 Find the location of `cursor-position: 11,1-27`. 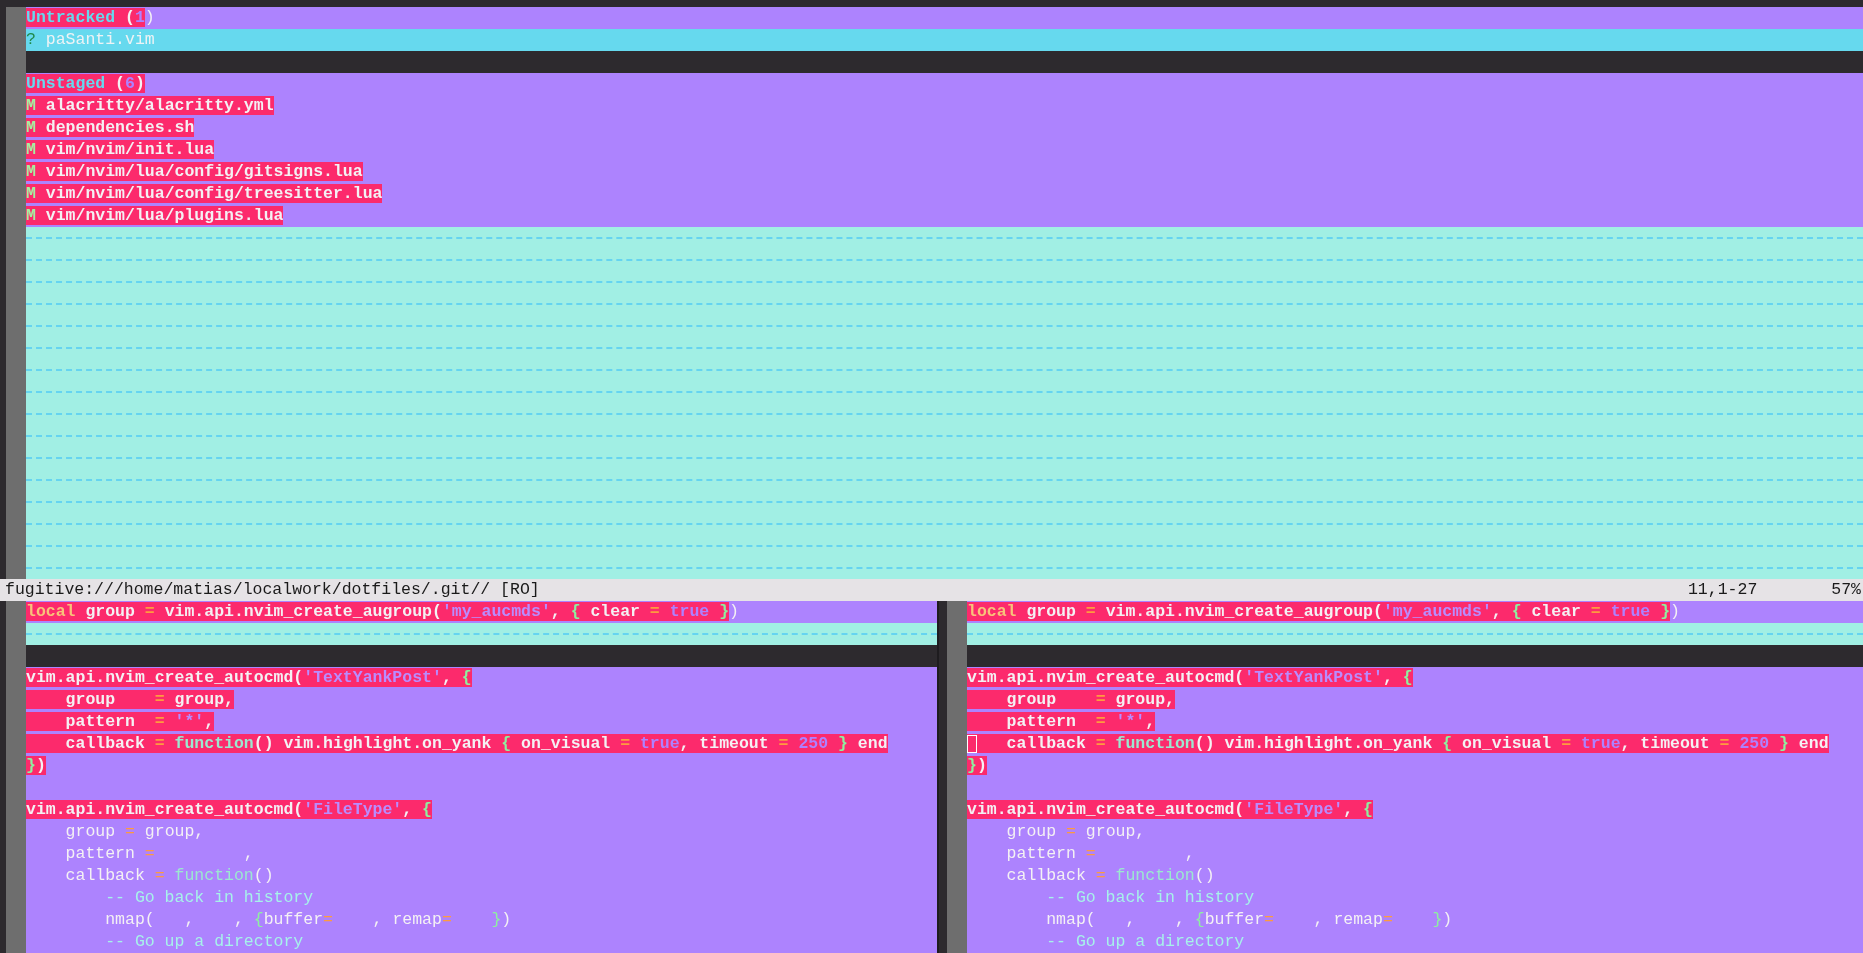

cursor-position: 11,1-27 is located at coordinates (1722, 590).